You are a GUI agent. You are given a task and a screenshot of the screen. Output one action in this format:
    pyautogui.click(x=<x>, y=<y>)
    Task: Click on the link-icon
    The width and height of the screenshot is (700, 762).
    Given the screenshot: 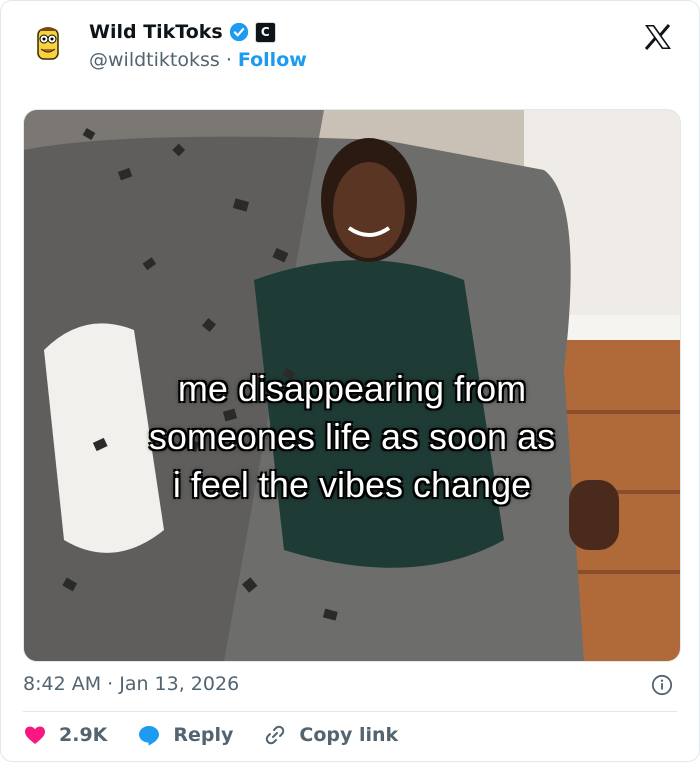 What is the action you would take?
    pyautogui.click(x=275, y=735)
    